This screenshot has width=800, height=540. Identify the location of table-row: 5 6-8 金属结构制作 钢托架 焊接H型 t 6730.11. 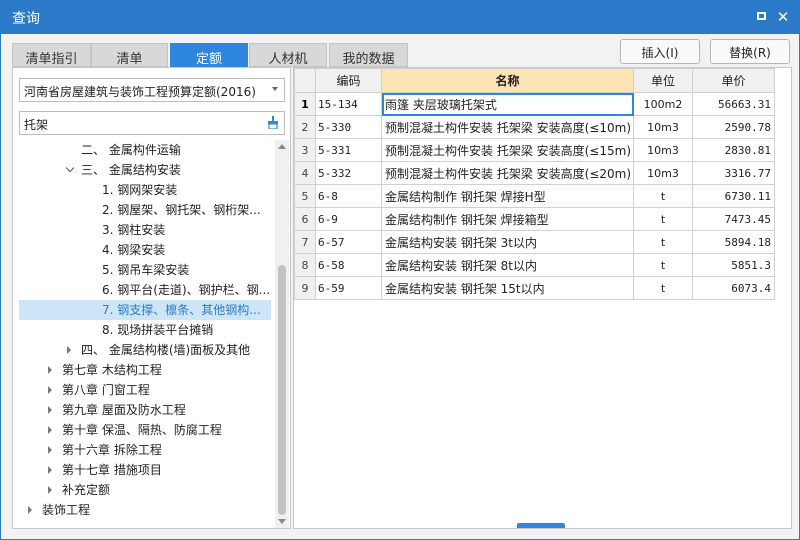
(534, 196).